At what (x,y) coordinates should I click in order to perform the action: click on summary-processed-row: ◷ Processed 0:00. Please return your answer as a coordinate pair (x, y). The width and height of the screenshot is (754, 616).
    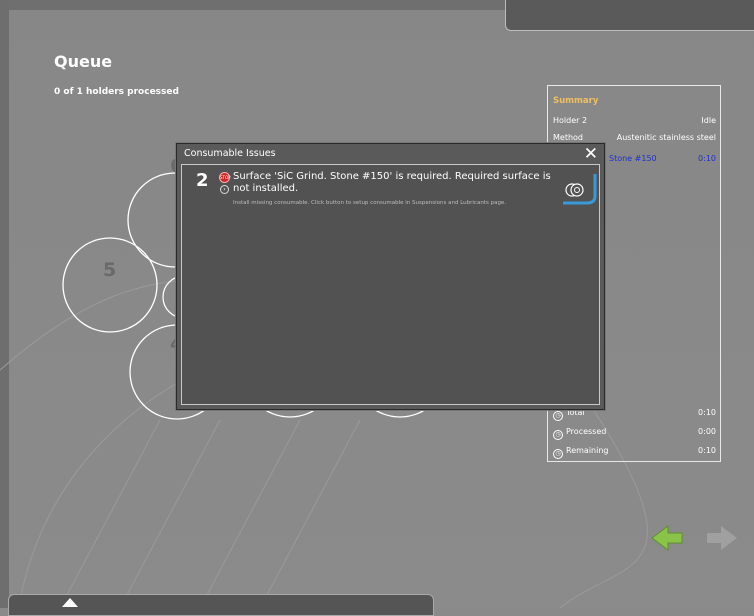
    Looking at the image, I should click on (634, 433).